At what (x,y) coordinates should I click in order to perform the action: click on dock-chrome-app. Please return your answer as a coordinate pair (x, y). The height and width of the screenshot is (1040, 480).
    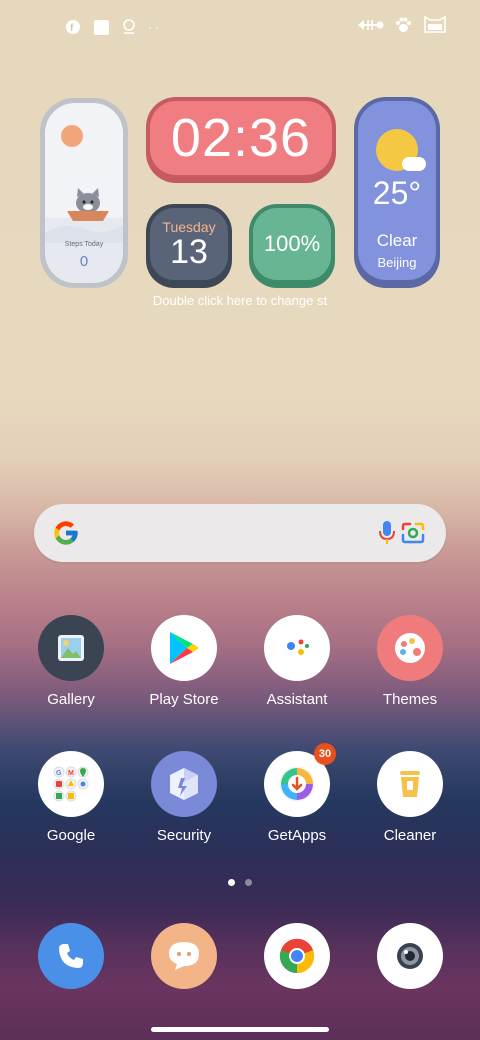
    Looking at the image, I should click on (297, 956).